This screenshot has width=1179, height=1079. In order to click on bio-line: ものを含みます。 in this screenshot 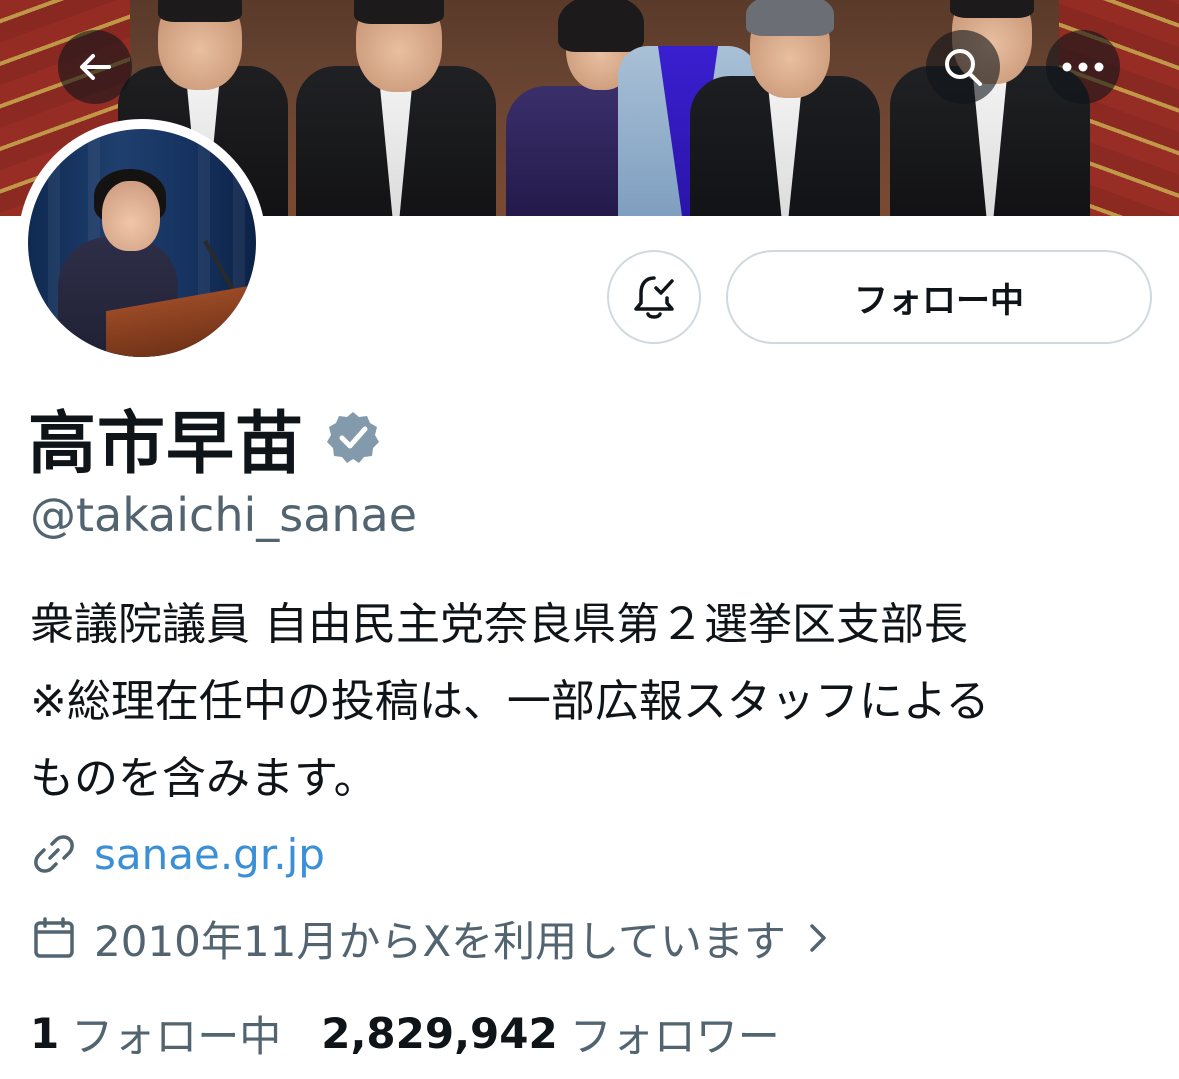, I will do `click(204, 778)`.